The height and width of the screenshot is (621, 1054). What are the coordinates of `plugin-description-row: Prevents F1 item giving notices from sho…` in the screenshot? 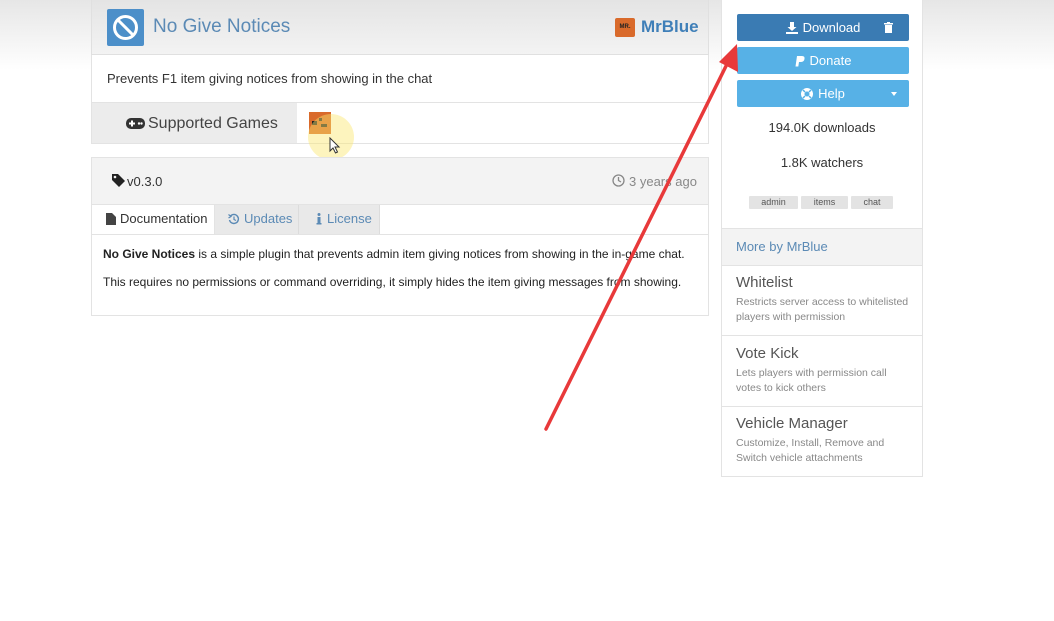 It's located at (400, 78).